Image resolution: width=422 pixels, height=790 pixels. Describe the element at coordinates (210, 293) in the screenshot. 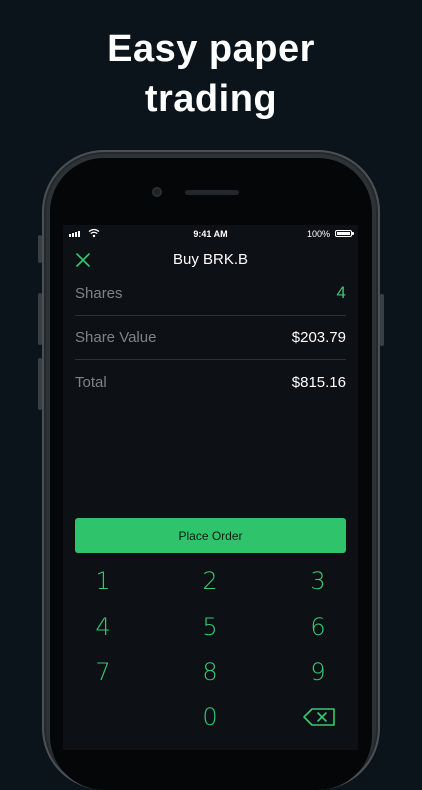

I see `shares-row: Shares 4` at that location.